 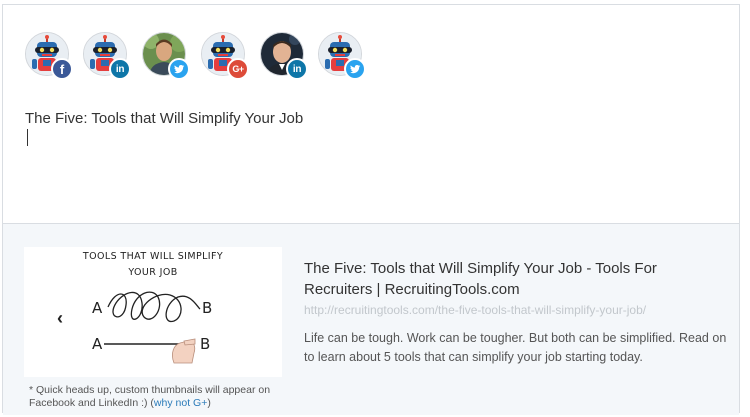 I want to click on profile-linkedin-person: in, so click(x=284, y=56).